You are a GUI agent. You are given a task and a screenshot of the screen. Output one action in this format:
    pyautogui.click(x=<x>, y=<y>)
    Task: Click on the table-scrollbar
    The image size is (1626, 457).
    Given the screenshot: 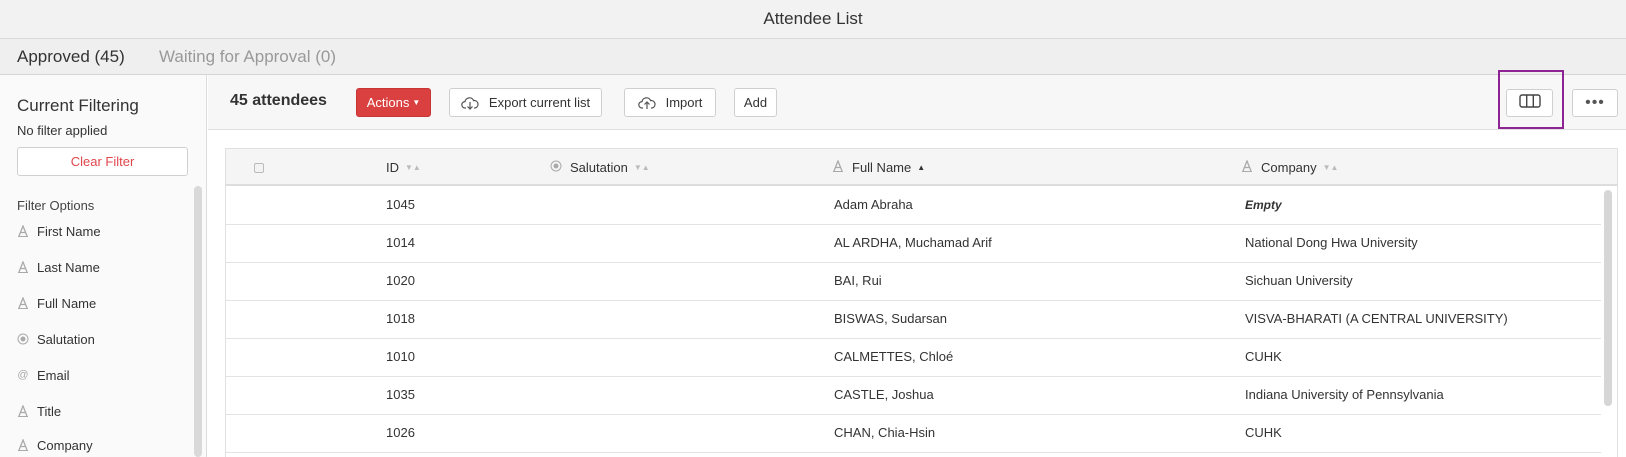 What is the action you would take?
    pyautogui.click(x=1608, y=322)
    